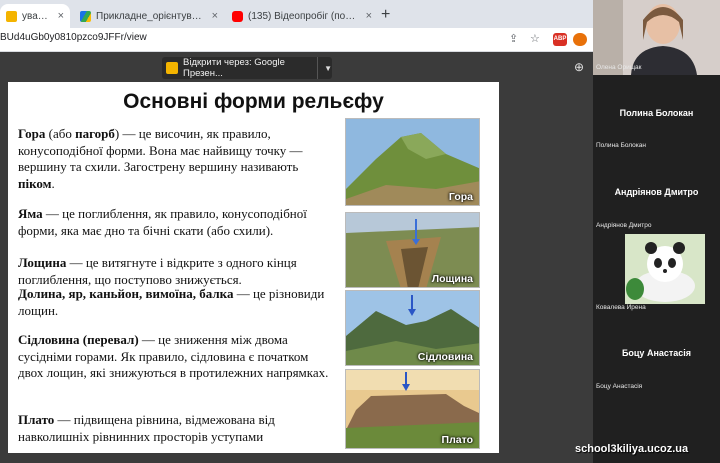  What do you see at coordinates (457, 440) in the screenshot?
I see `photo-caption: Плато` at bounding box center [457, 440].